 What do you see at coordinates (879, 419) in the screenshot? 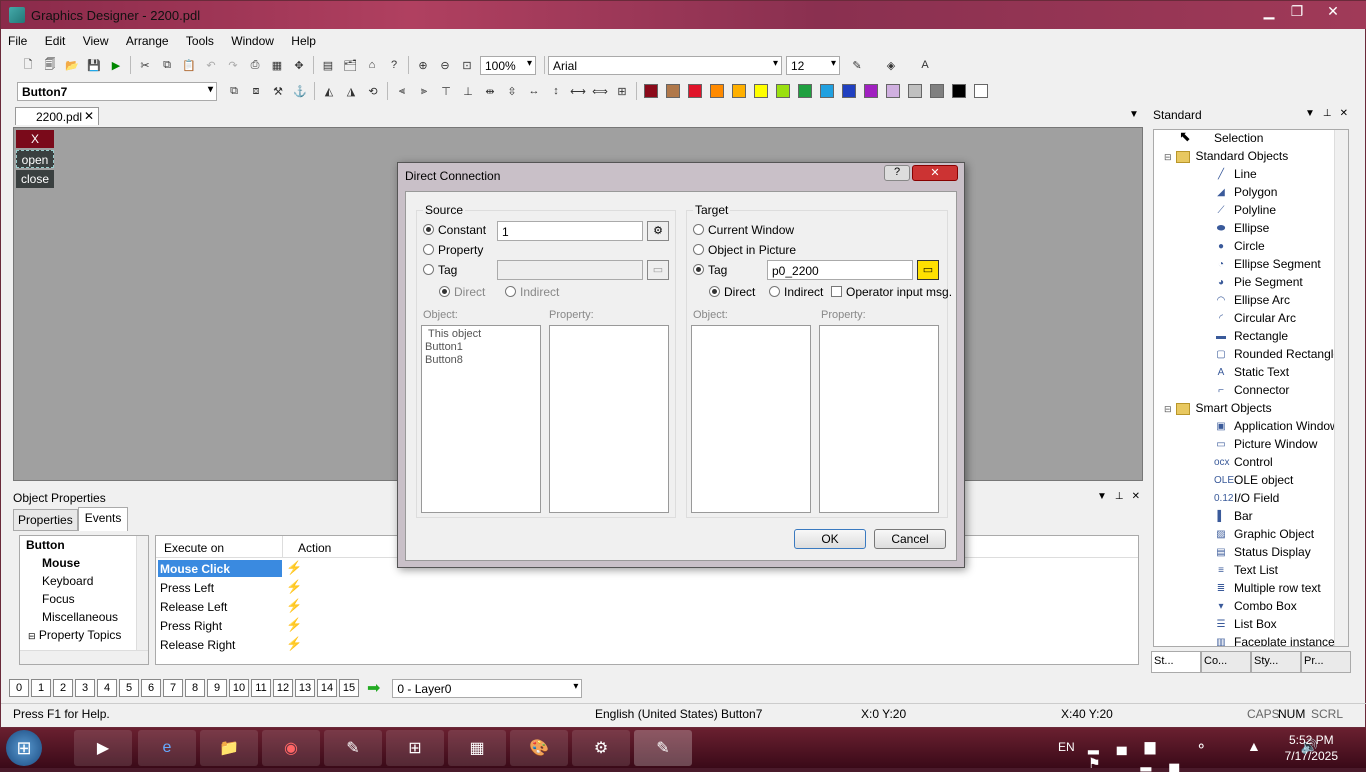
I see `target-property-list` at bounding box center [879, 419].